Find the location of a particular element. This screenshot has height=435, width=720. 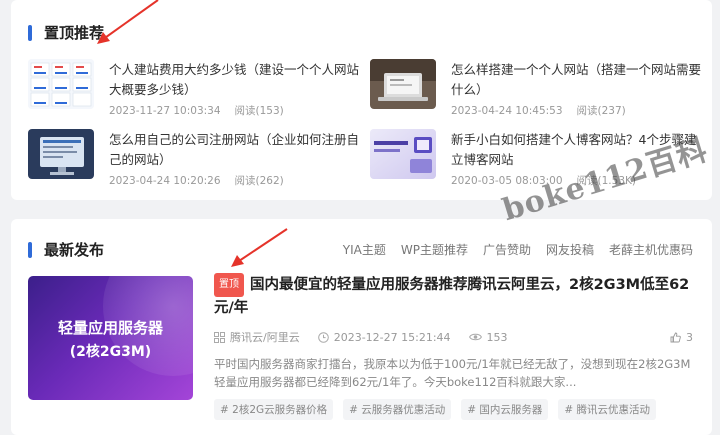

post-datetime-text: 2023-12-27 15:21:44 is located at coordinates (392, 337).